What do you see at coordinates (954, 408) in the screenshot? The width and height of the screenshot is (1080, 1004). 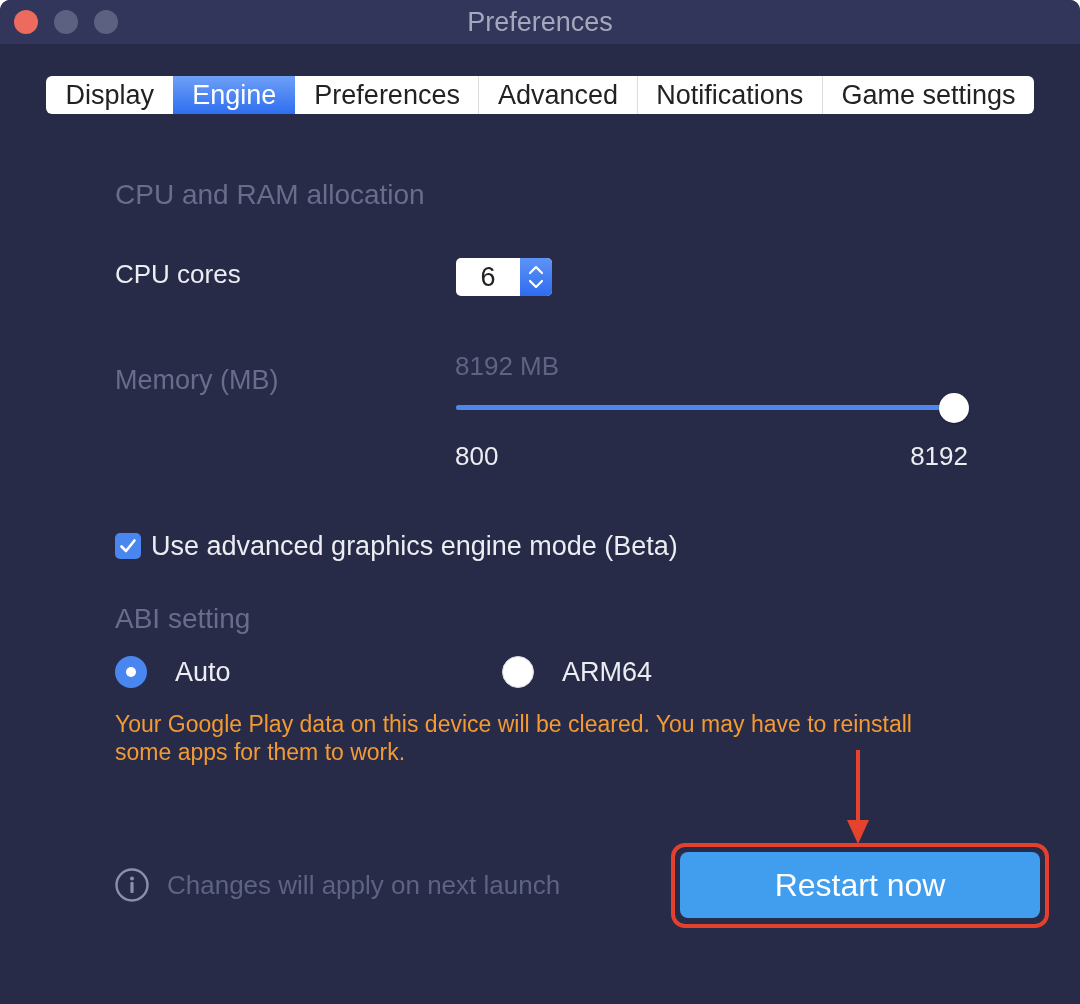 I see `slider-thumb` at bounding box center [954, 408].